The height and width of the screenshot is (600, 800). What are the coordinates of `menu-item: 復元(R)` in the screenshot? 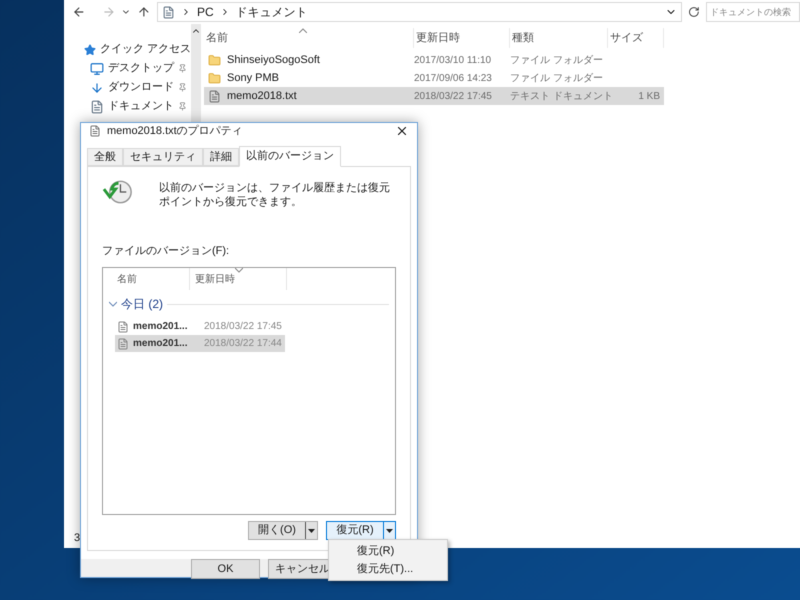 It's located at (388, 551).